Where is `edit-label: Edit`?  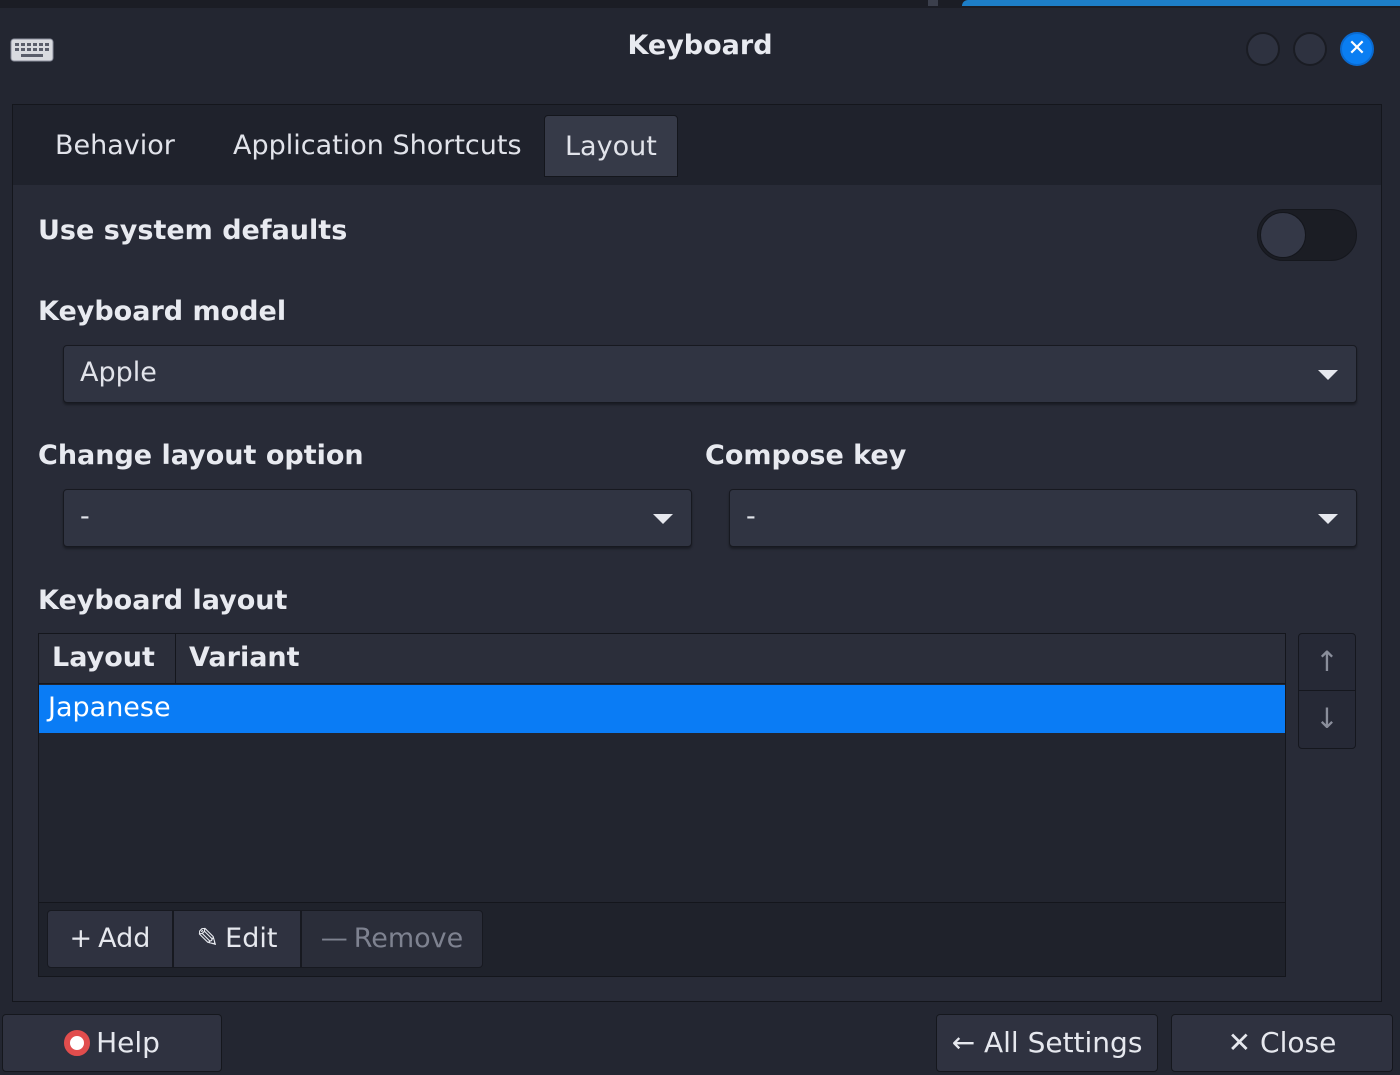 edit-label: Edit is located at coordinates (251, 938).